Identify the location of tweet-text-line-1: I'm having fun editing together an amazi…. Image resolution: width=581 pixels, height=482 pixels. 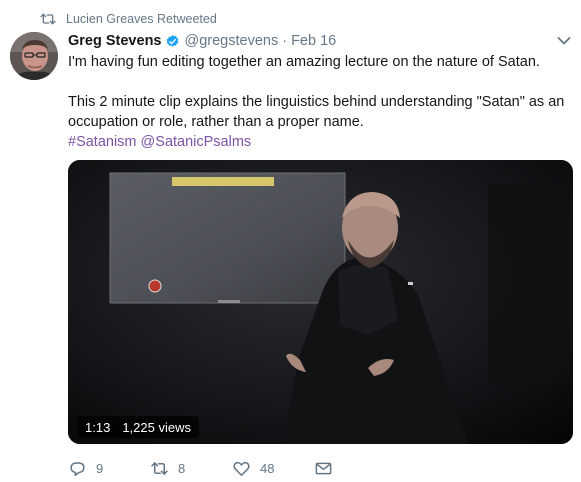
(304, 62).